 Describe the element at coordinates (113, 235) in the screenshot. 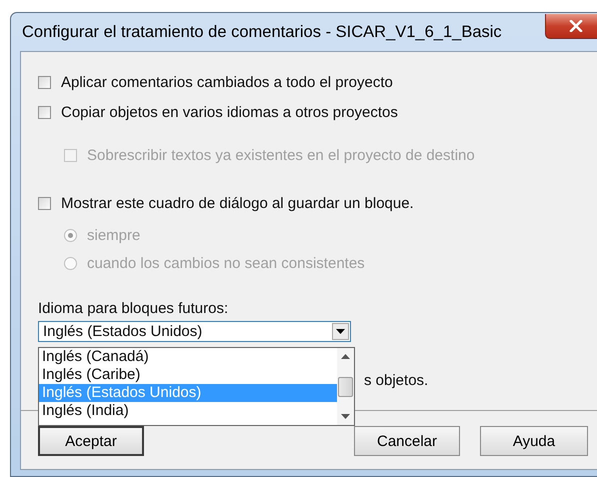

I see `radio-label: siempre` at that location.